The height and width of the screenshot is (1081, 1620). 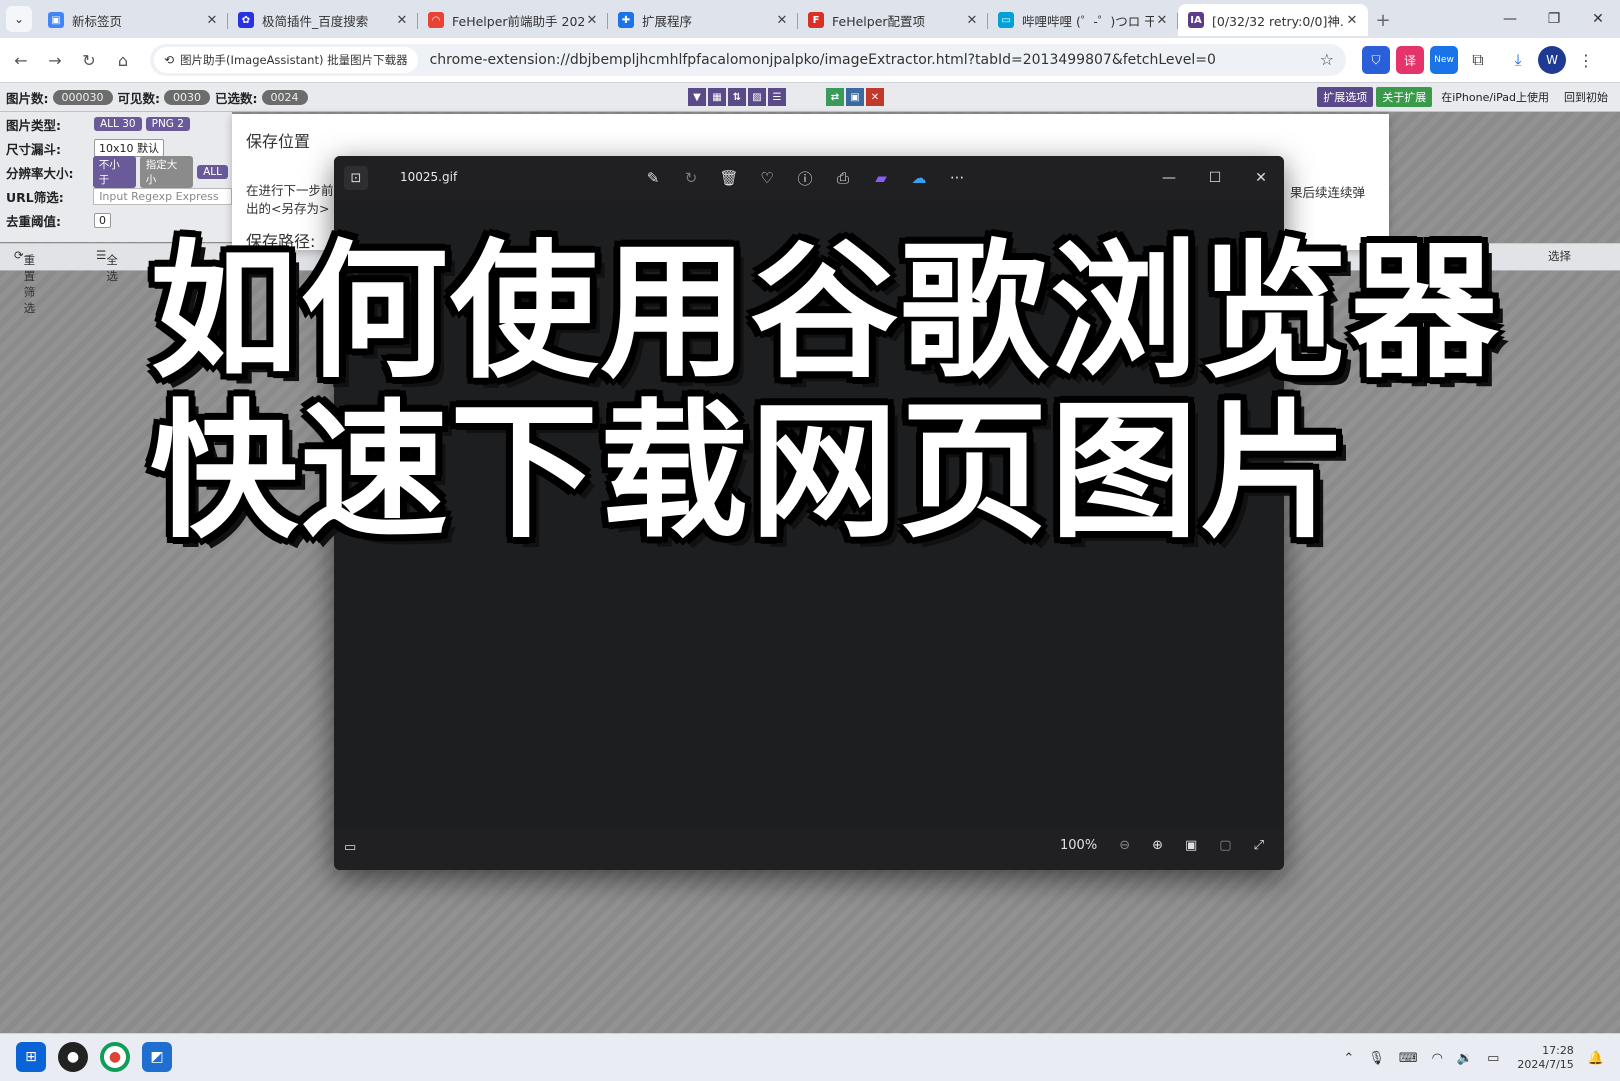 What do you see at coordinates (1559, 256) in the screenshot?
I see `download-select-button: 选择` at bounding box center [1559, 256].